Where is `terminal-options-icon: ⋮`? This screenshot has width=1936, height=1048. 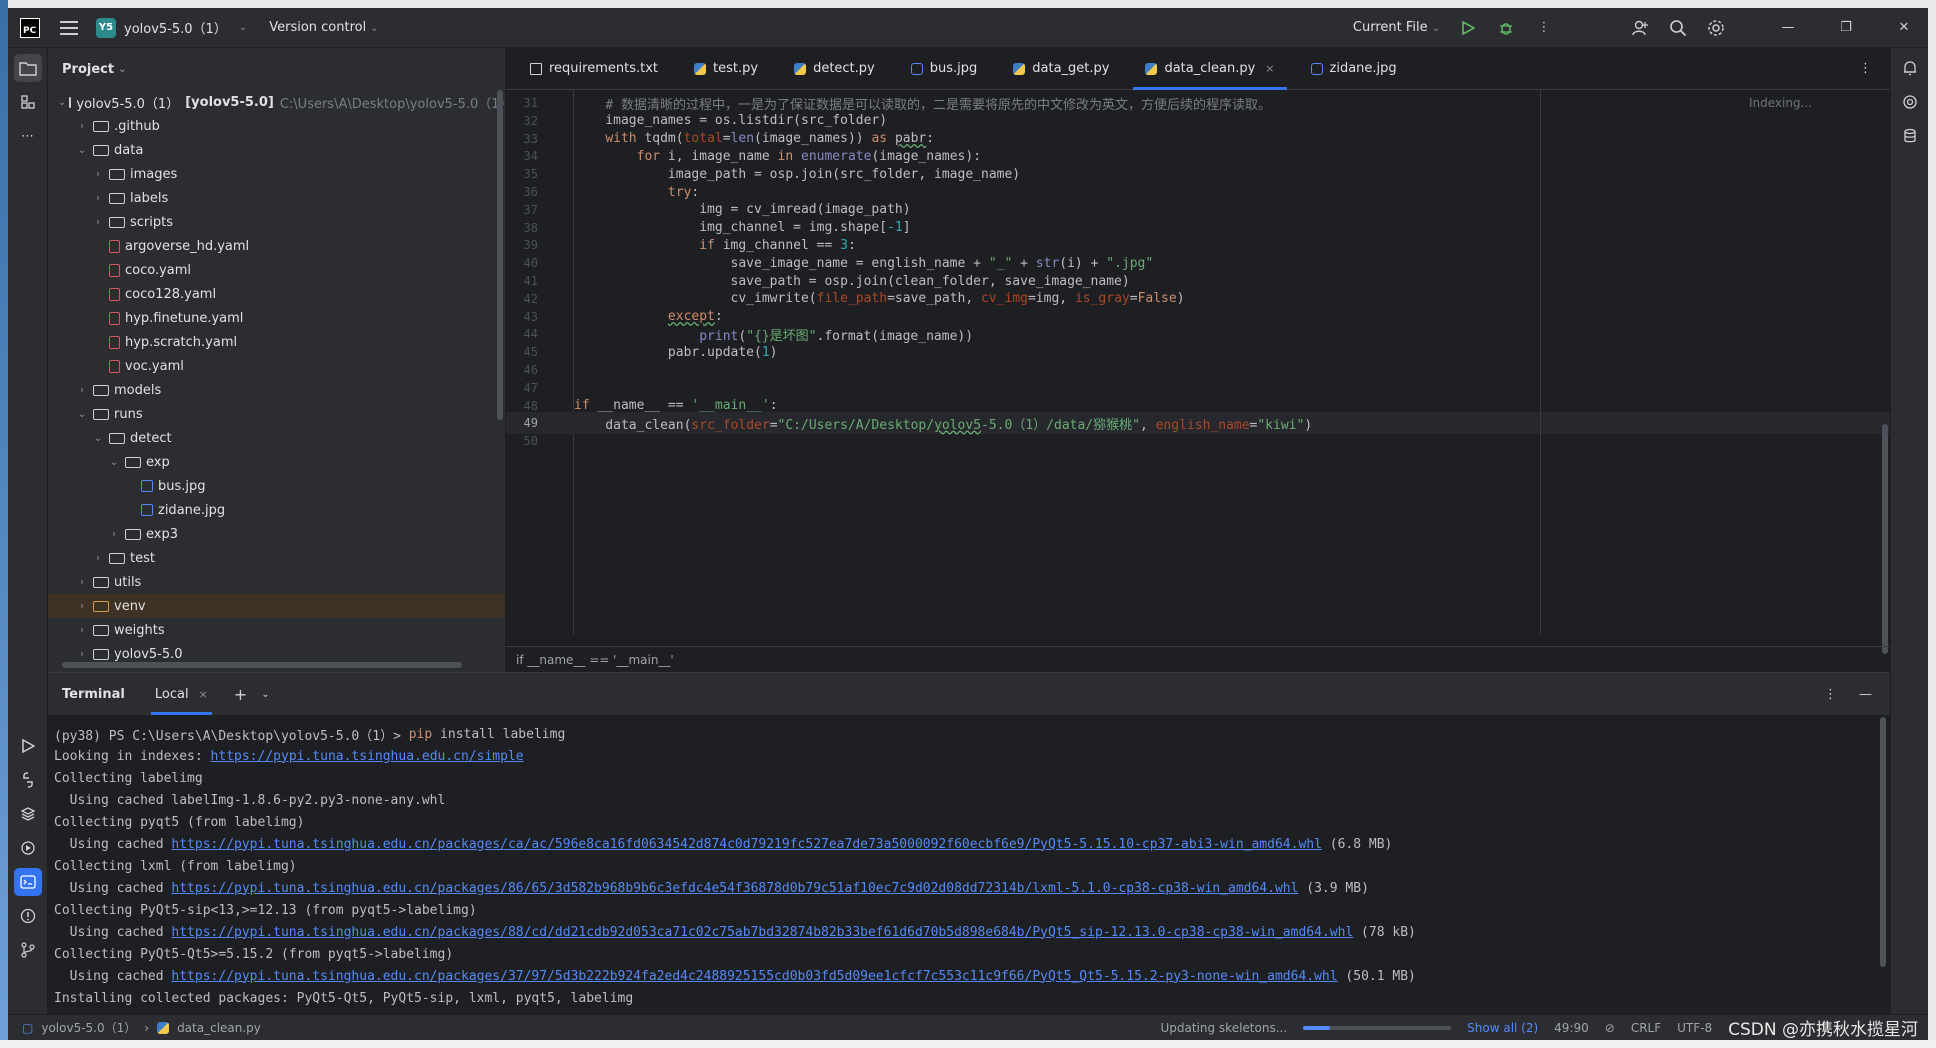 terminal-options-icon: ⋮ is located at coordinates (1830, 694).